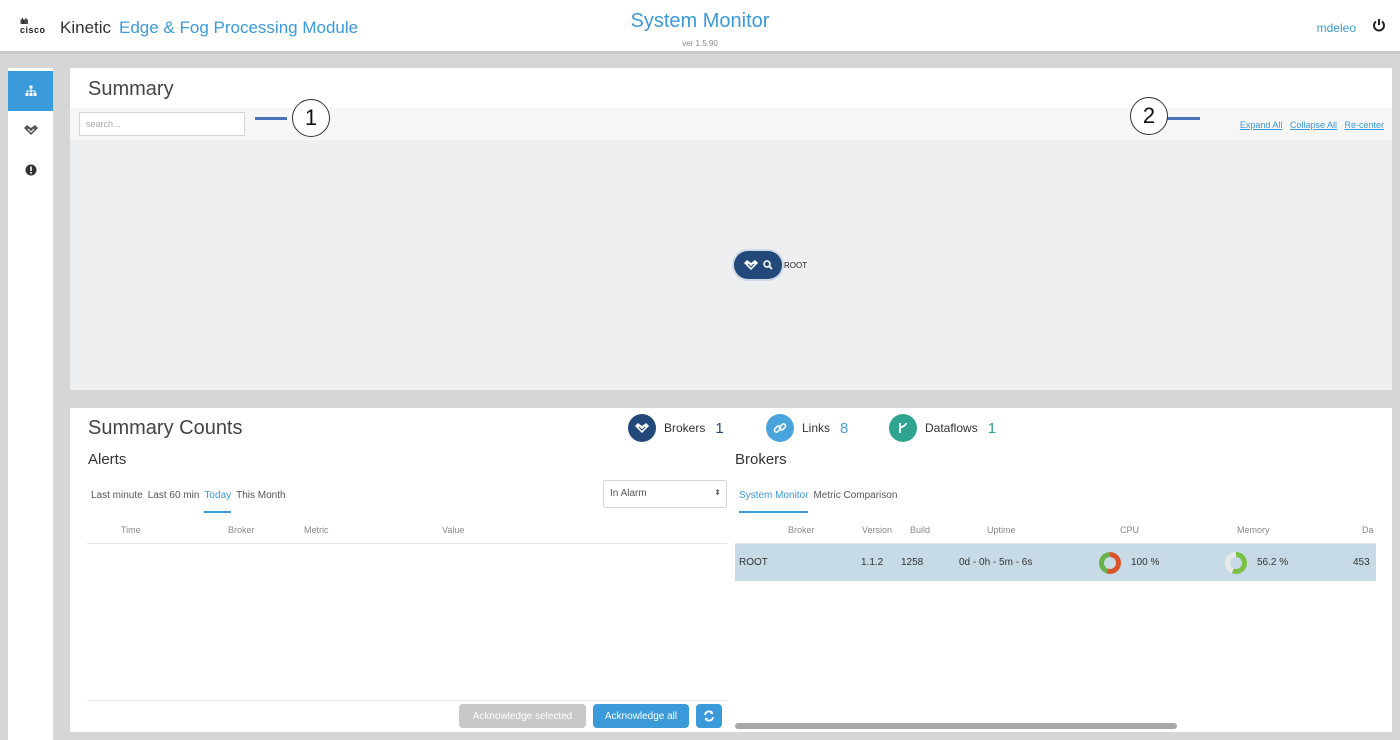  I want to click on search-input, so click(162, 124).